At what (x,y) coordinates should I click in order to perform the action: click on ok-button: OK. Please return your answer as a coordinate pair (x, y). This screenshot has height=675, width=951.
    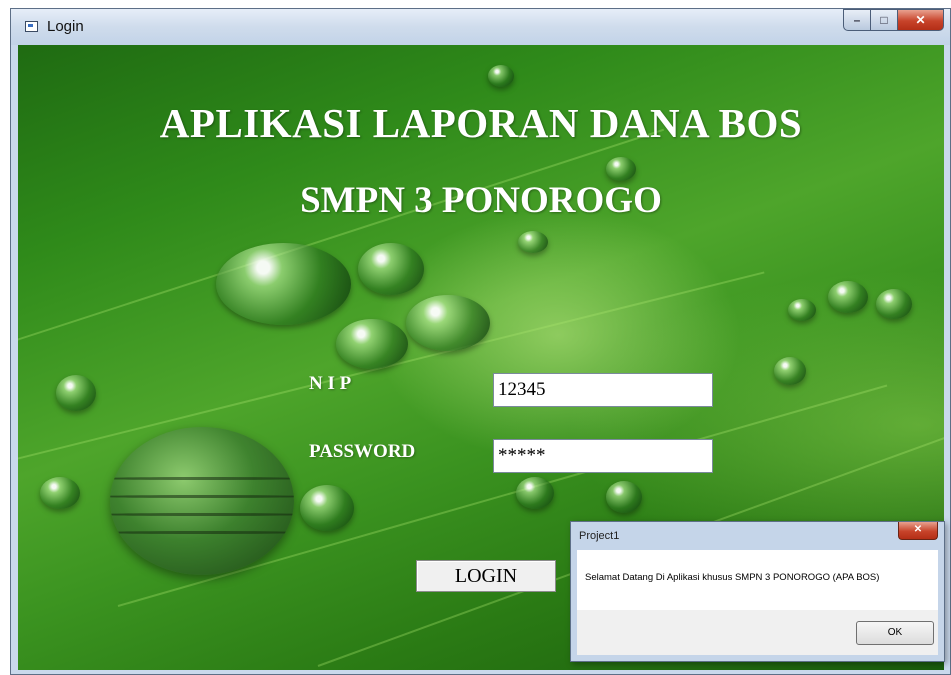
    Looking at the image, I should click on (895, 633).